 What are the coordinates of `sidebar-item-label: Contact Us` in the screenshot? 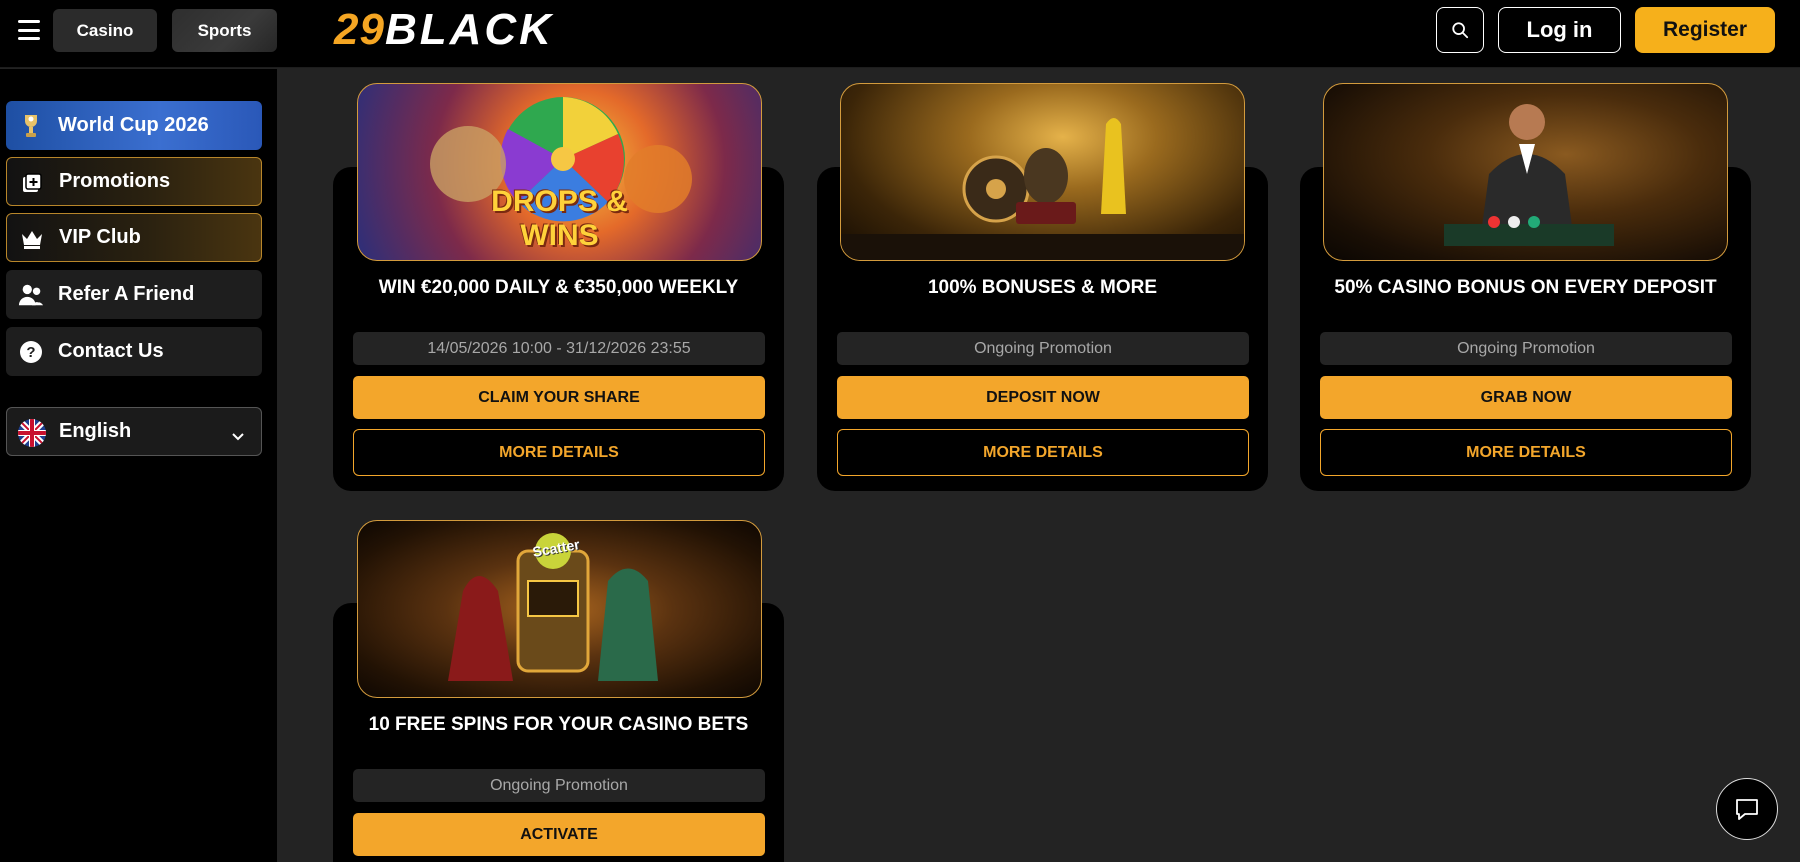 It's located at (111, 351).